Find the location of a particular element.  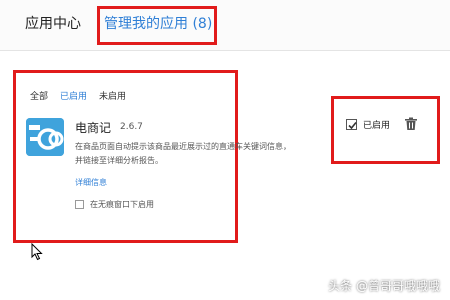

filter-disabled: 未启用 is located at coordinates (112, 95).